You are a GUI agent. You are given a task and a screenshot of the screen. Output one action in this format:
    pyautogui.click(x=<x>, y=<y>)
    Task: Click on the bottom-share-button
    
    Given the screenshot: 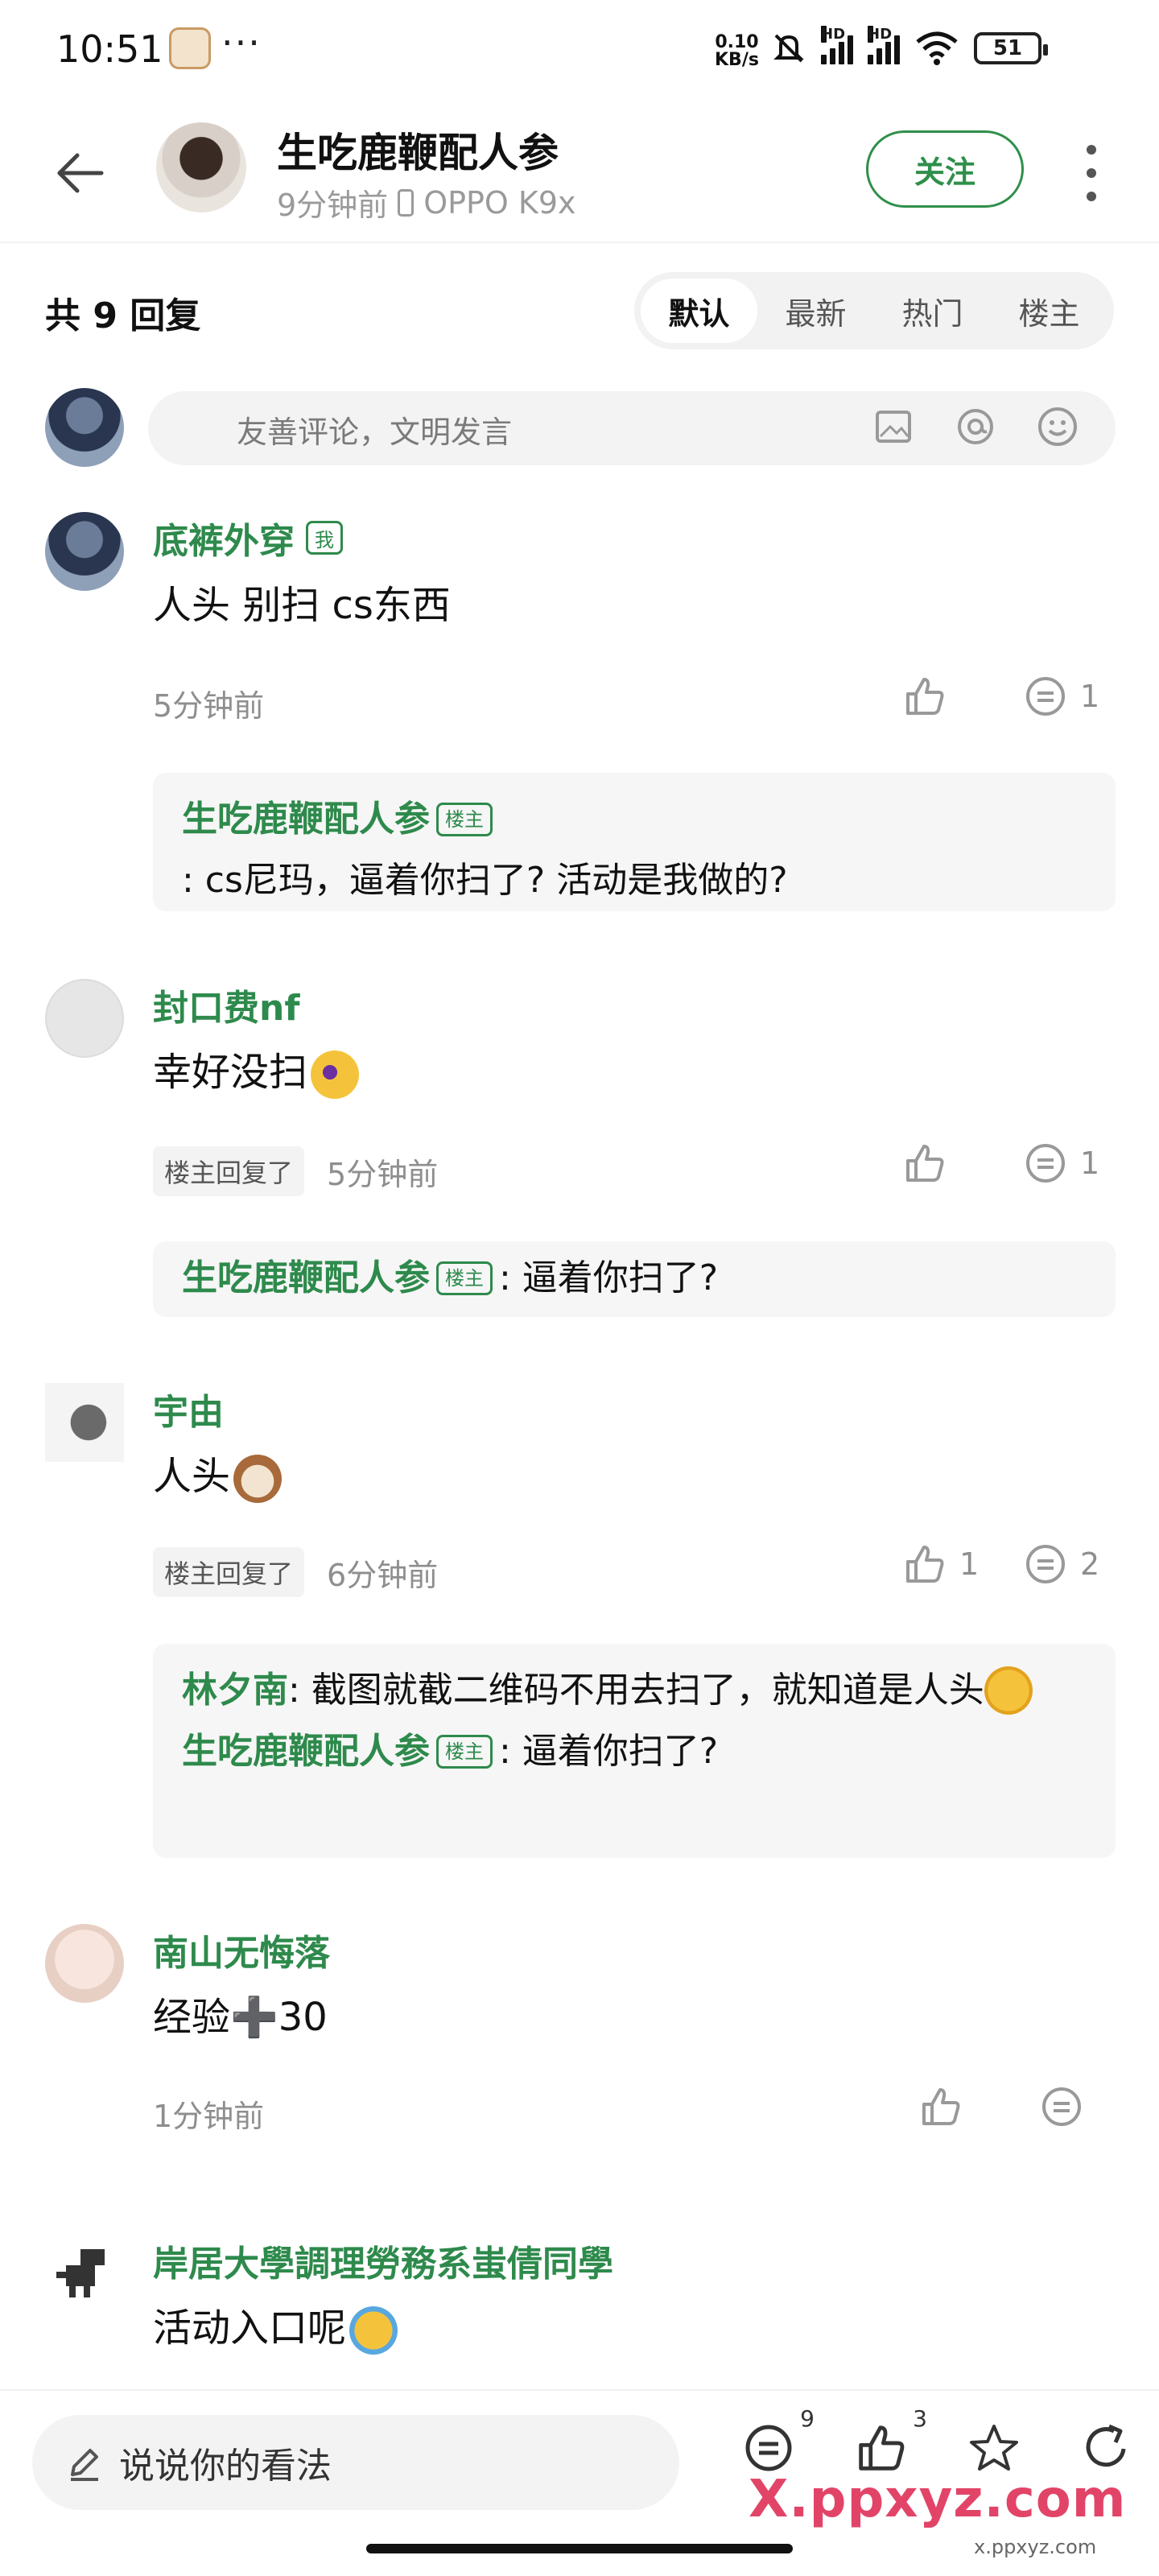 What is the action you would take?
    pyautogui.click(x=1107, y=2448)
    